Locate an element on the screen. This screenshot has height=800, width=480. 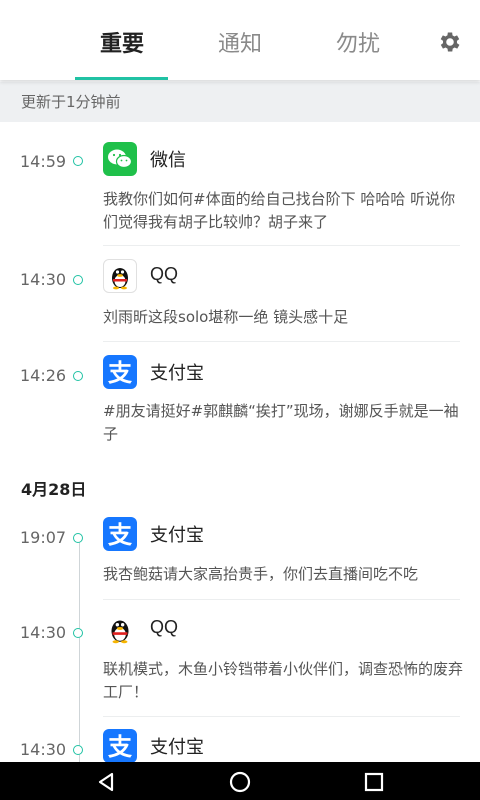
system-navigation-bar is located at coordinates (240, 781).